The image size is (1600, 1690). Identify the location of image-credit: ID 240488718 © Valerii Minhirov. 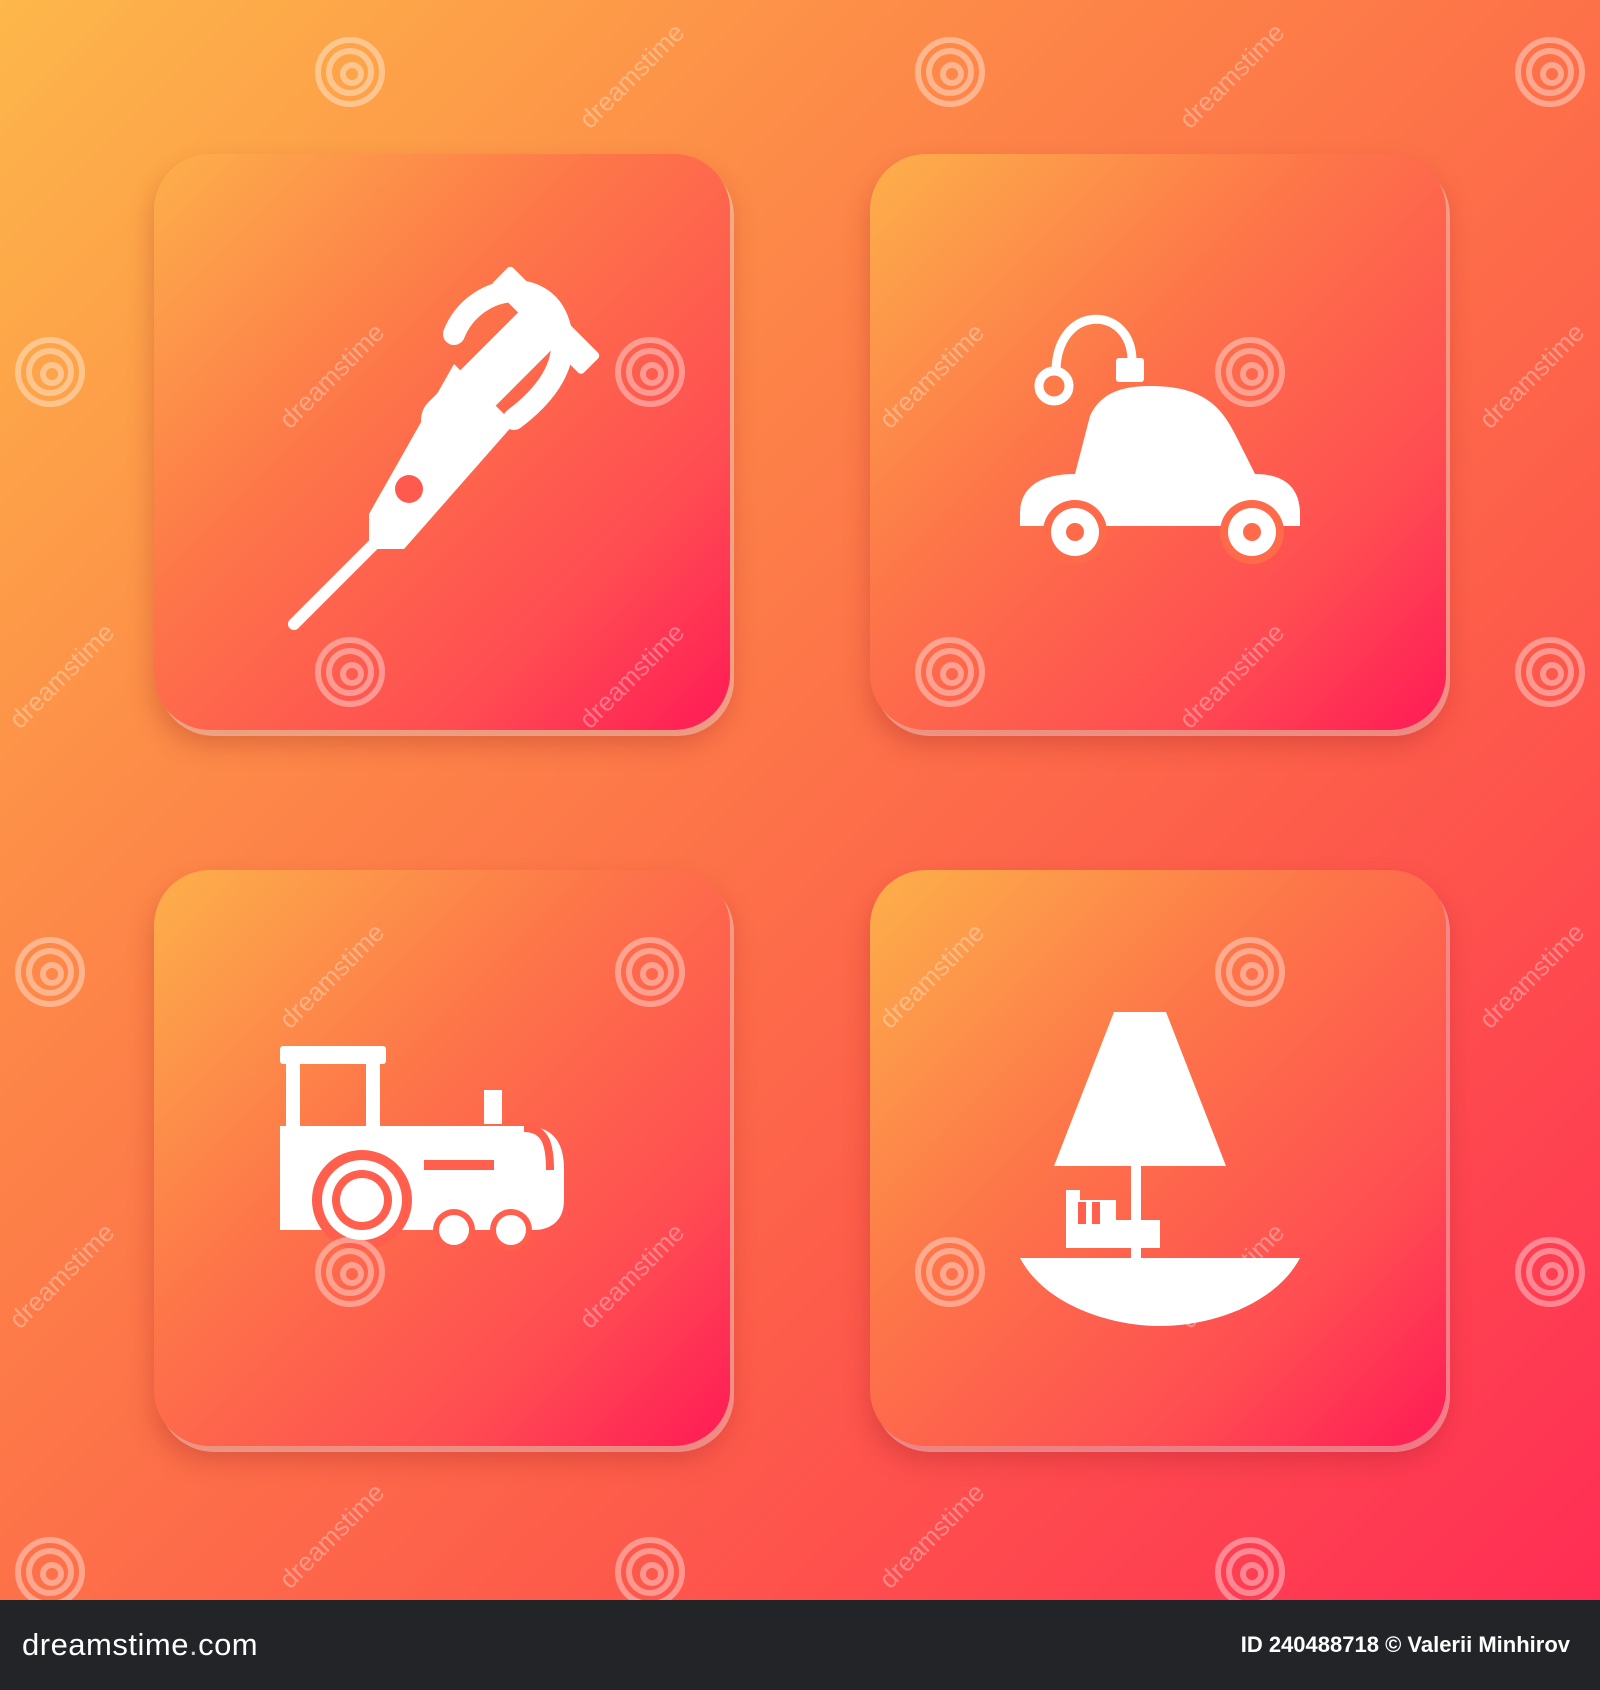
(1405, 1645).